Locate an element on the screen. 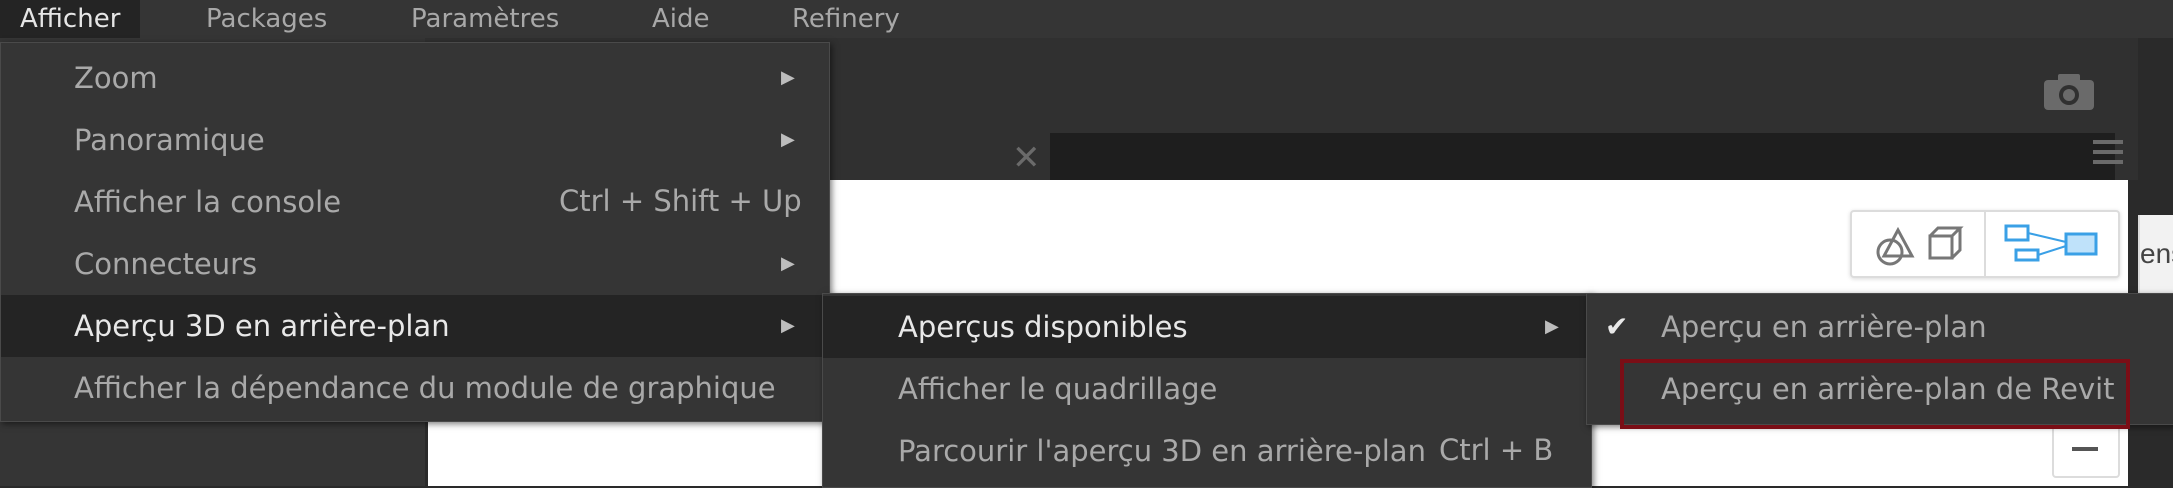 This screenshot has width=2173, height=488. menu-item-zoom: Zoom ▶ is located at coordinates (415, 78).